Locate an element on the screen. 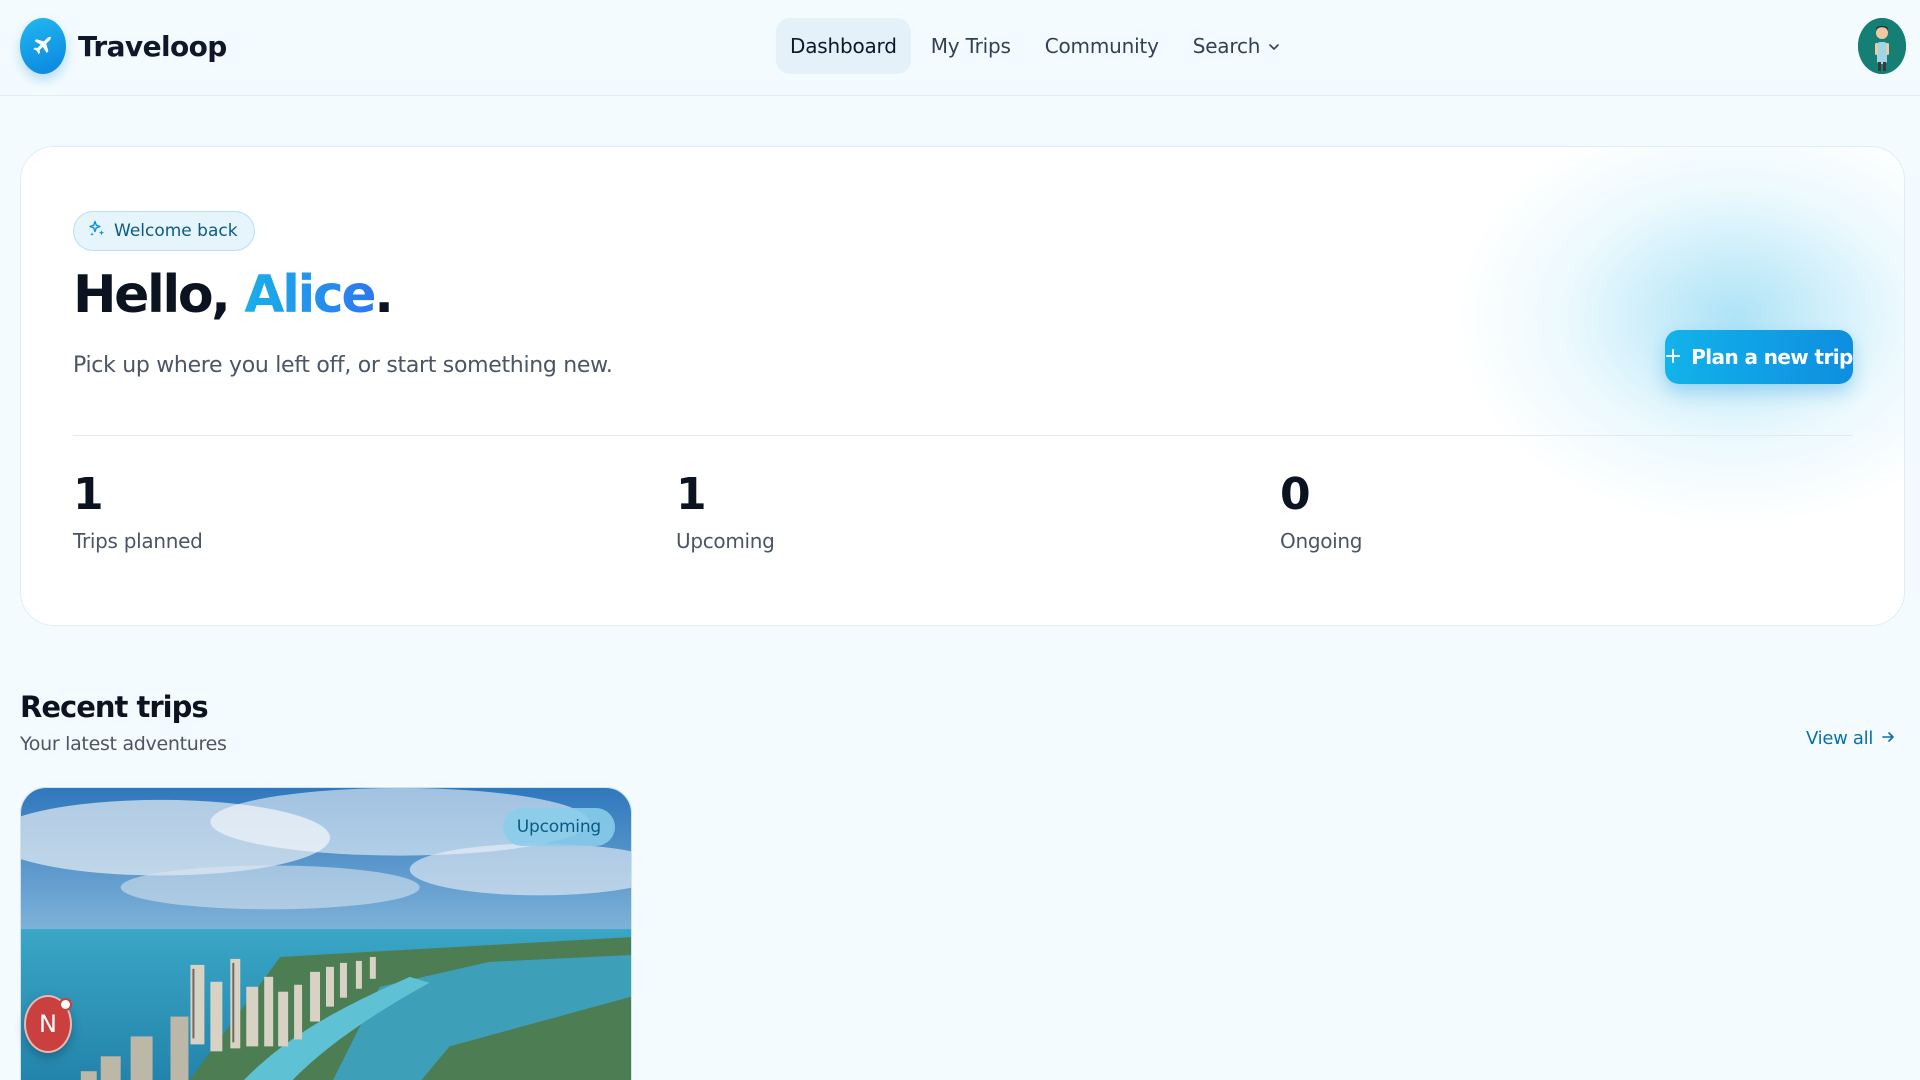  arrow-right-icon is located at coordinates (1888, 738).